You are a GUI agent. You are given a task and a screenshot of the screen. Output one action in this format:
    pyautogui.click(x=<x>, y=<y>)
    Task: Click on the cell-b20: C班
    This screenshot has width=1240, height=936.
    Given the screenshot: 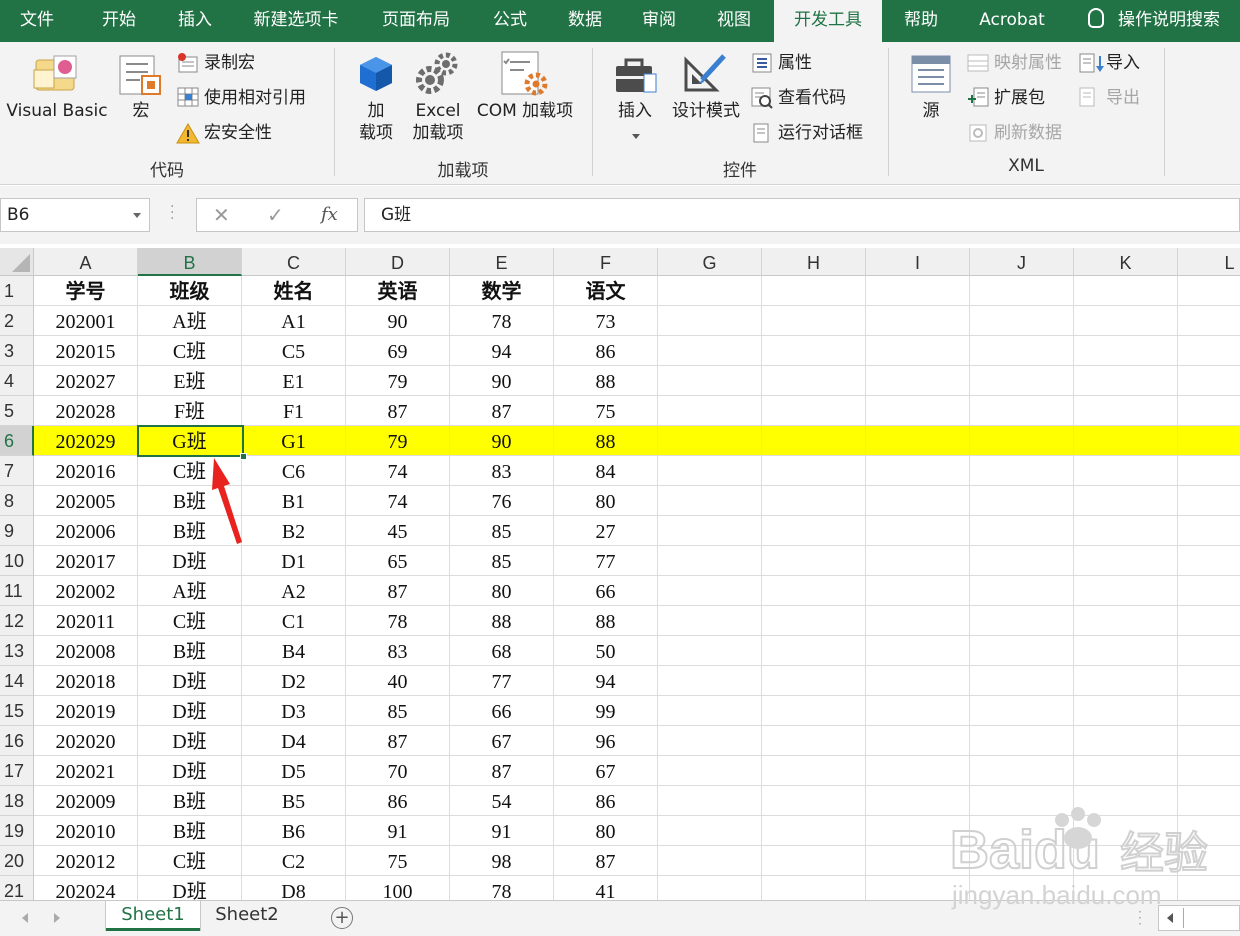 What is the action you would take?
    pyautogui.click(x=190, y=861)
    